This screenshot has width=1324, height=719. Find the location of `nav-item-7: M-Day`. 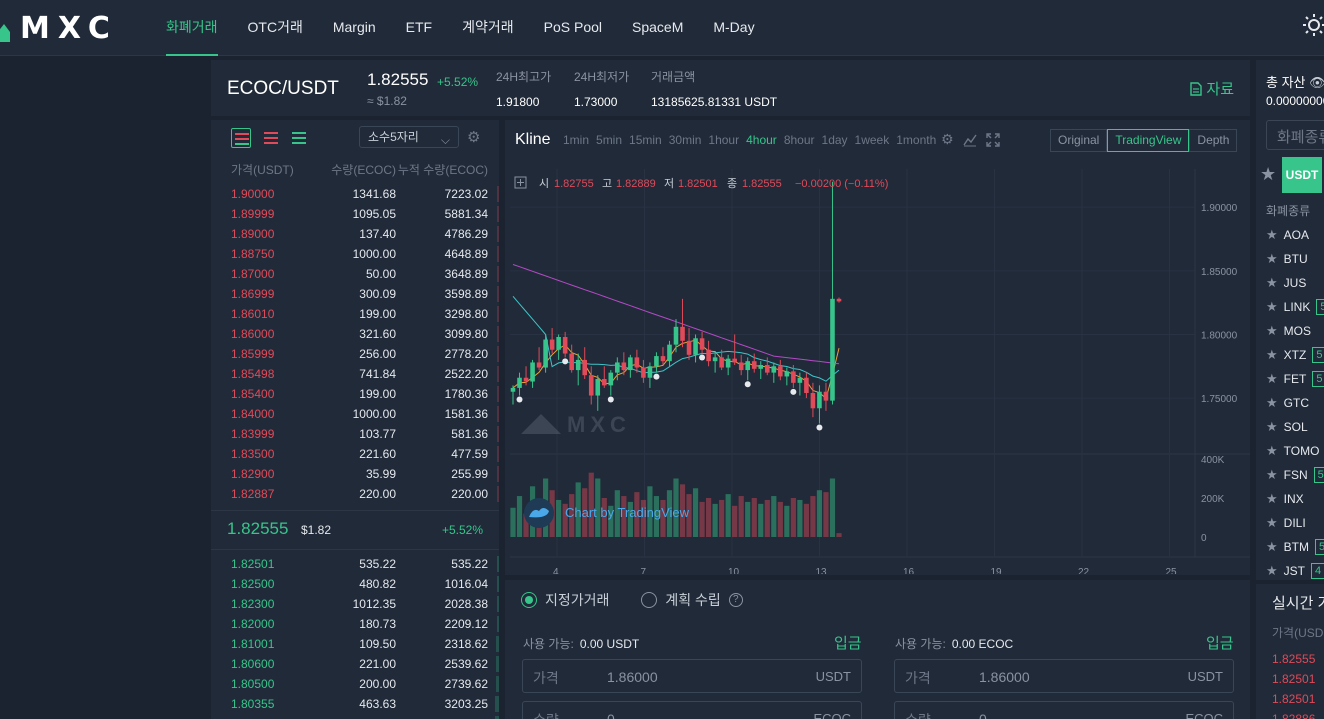

nav-item-7: M-Day is located at coordinates (733, 28).